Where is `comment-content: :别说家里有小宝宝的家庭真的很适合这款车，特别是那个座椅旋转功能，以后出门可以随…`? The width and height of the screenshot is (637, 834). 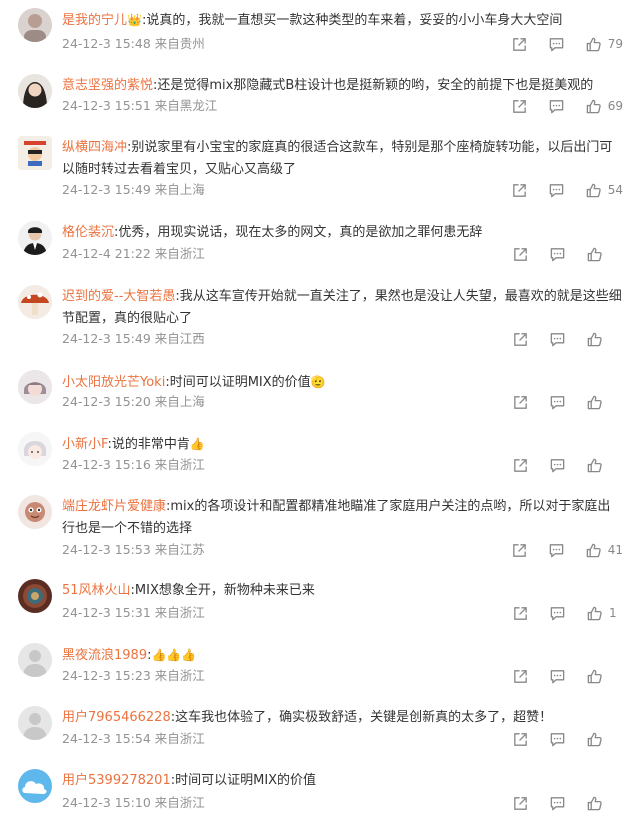 comment-content: :别说家里有小宝宝的家庭真的很适合这款车，特别是那个座椅旋转功能，以后出门可以随… is located at coordinates (337, 158).